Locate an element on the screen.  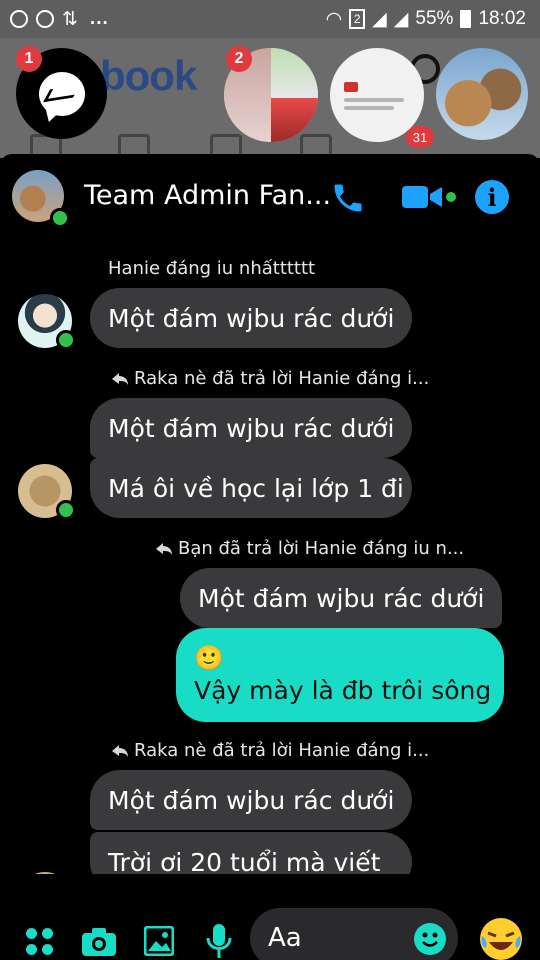
chat-header: Team Admin Fan... i is located at coordinates (270, 197).